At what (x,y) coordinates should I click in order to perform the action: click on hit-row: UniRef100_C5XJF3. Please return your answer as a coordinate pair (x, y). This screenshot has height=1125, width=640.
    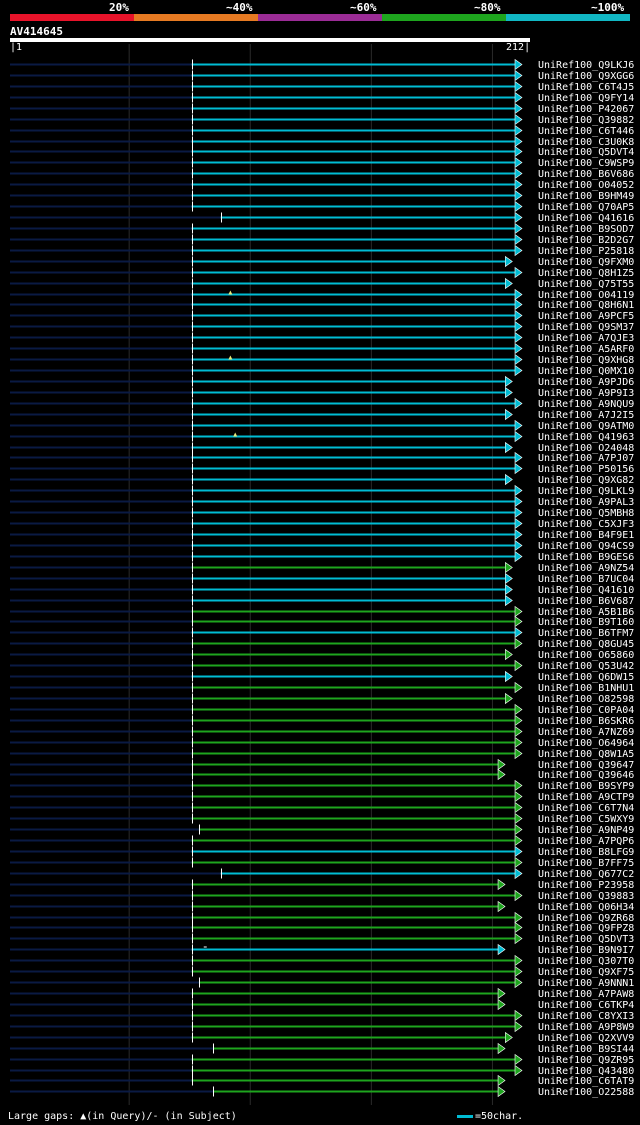
    Looking at the image, I should click on (322, 524).